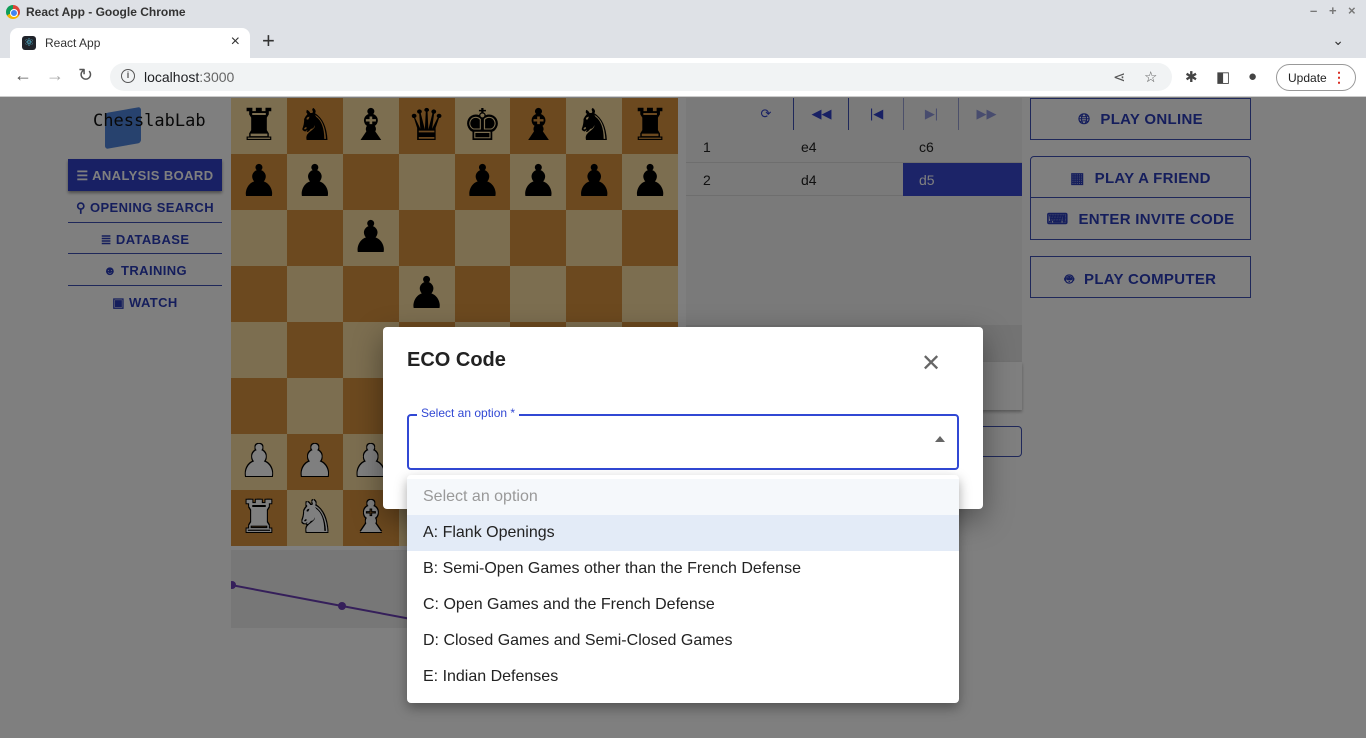 This screenshot has width=1366, height=738. What do you see at coordinates (172, 77) in the screenshot?
I see `url-host: localhost` at bounding box center [172, 77].